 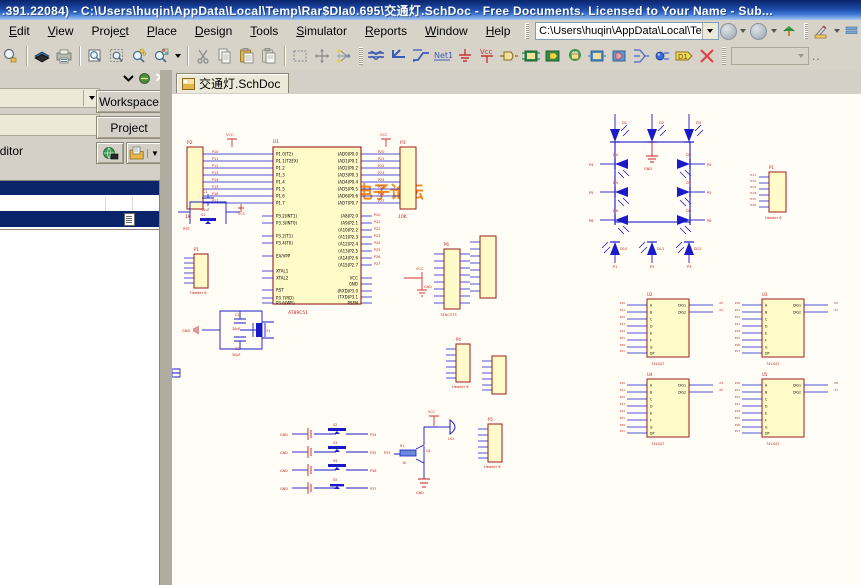 What do you see at coordinates (597, 56) in the screenshot?
I see `port-icon` at bounding box center [597, 56].